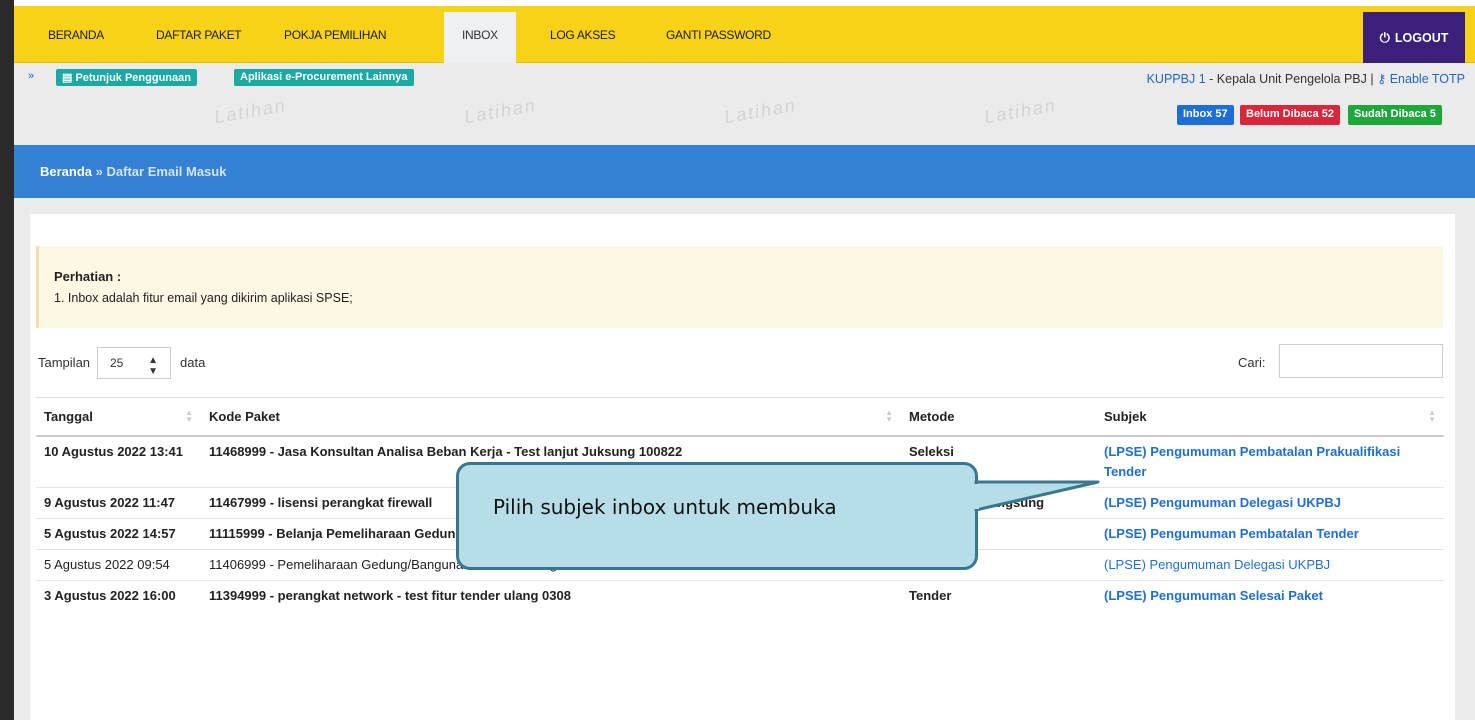 The width and height of the screenshot is (1475, 720). I want to click on cell-tanggal: 10 Agustus 2022 13:41, so click(118, 461).